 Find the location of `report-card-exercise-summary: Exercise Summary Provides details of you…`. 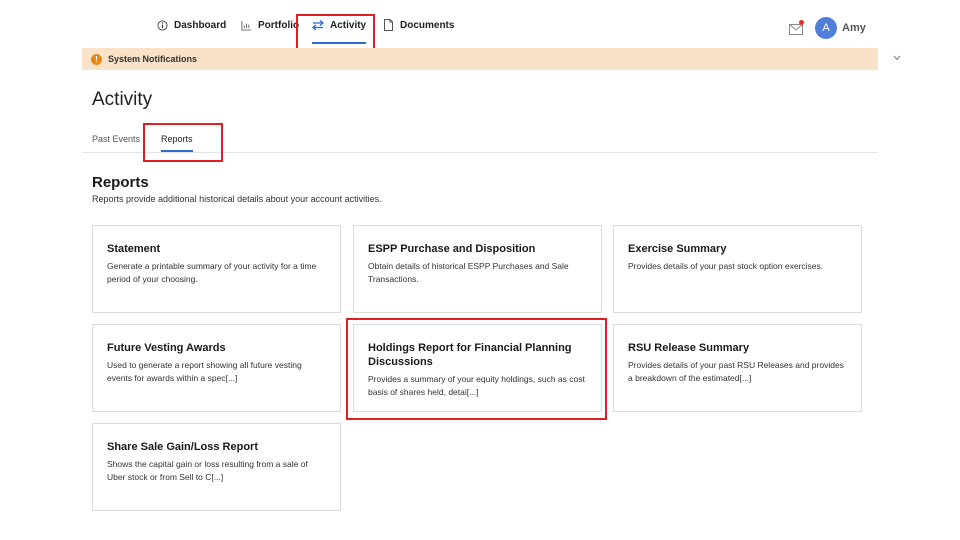

report-card-exercise-summary: Exercise Summary Provides details of you… is located at coordinates (737, 269).